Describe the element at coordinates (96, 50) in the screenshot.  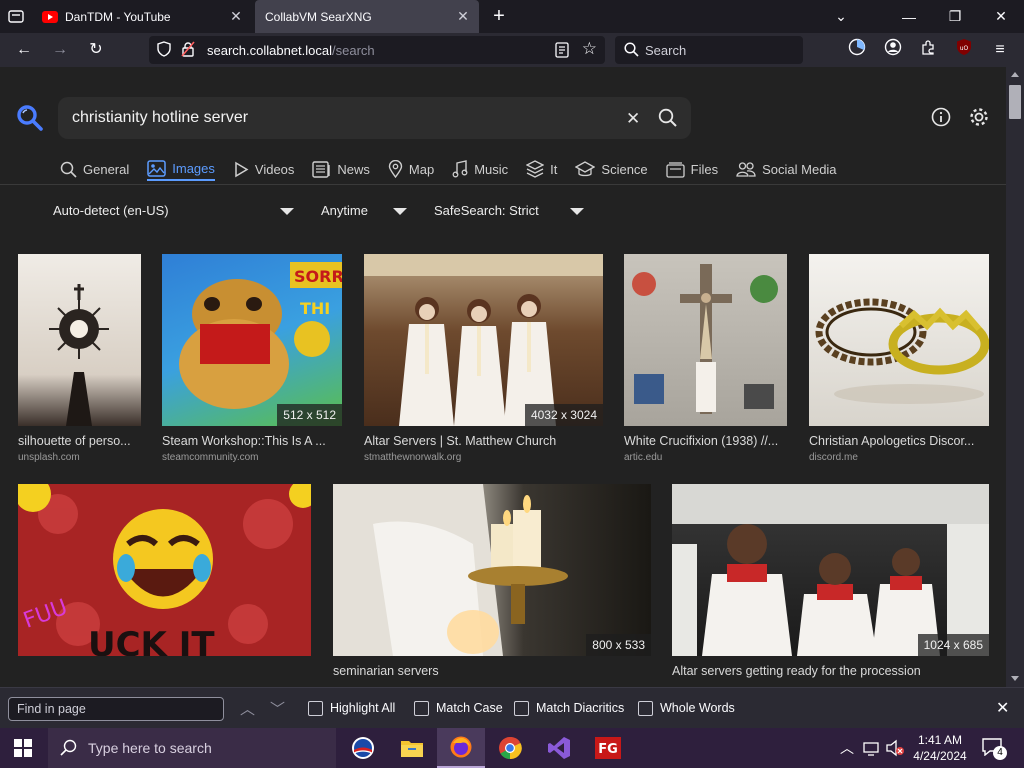
I see `reload-icon: ↻` at that location.